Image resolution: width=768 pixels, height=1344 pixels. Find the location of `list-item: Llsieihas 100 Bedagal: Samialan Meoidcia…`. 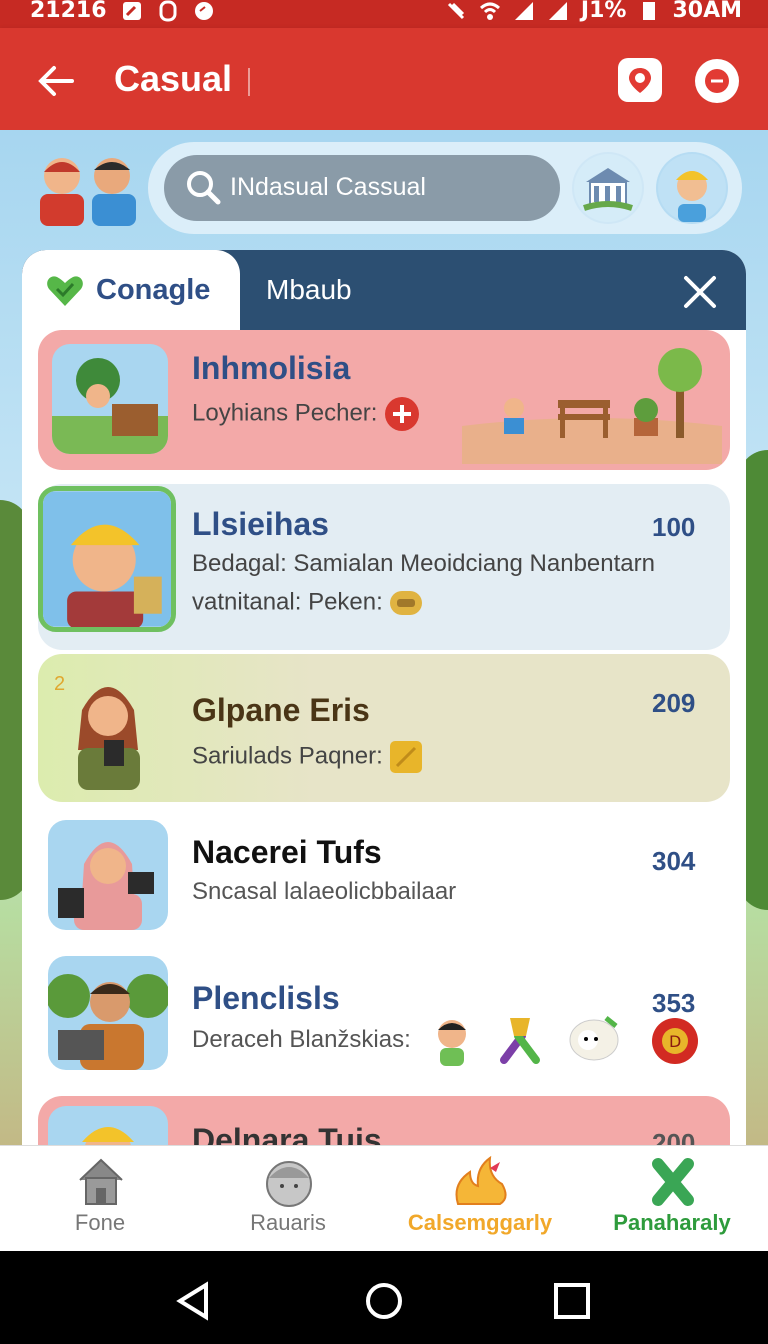

list-item: Llsieihas 100 Bedagal: Samialan Meoidcia… is located at coordinates (384, 567).